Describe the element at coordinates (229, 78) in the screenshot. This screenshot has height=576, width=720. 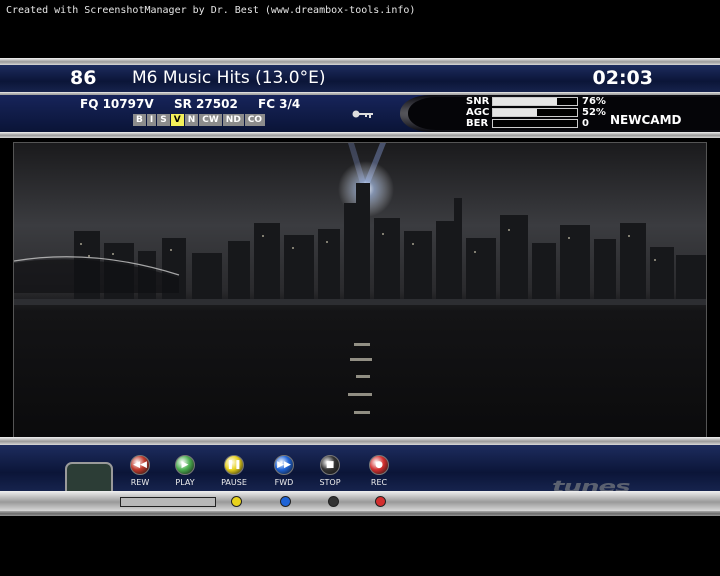
I see `channel-name: M6 Music Hits (13.0°E)` at that location.